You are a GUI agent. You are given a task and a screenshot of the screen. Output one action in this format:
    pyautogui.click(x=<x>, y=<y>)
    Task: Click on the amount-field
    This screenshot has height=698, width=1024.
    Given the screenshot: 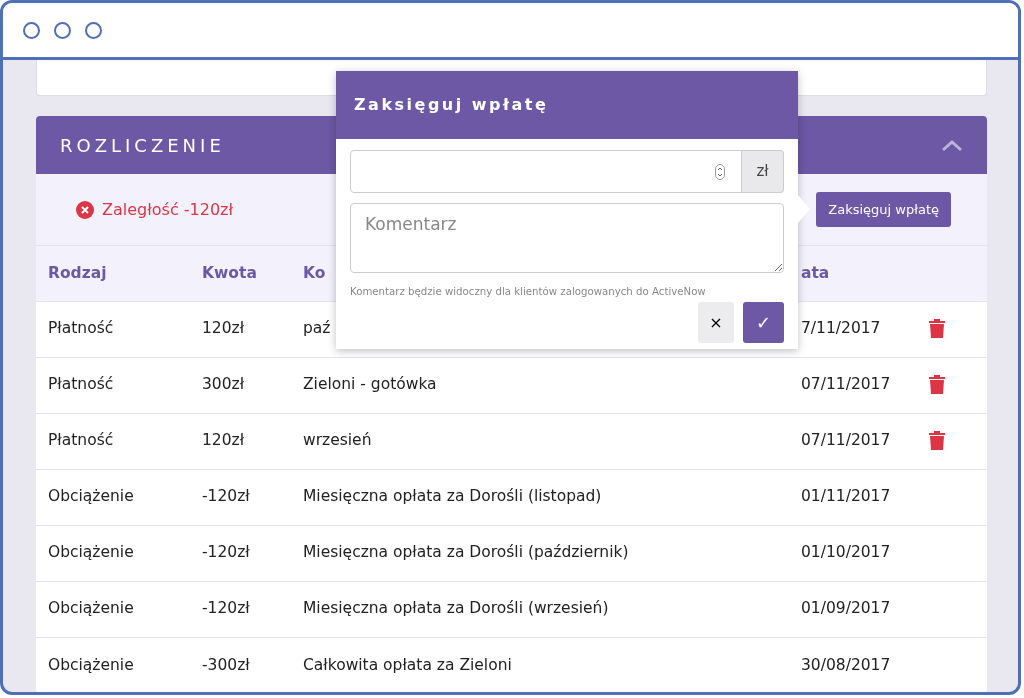 What is the action you would take?
    pyautogui.click(x=546, y=171)
    